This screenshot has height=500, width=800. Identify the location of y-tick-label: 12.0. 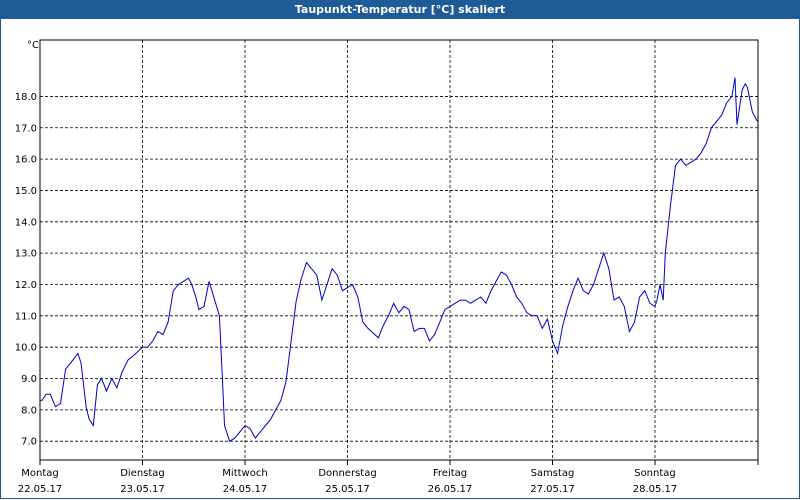
(26, 285).